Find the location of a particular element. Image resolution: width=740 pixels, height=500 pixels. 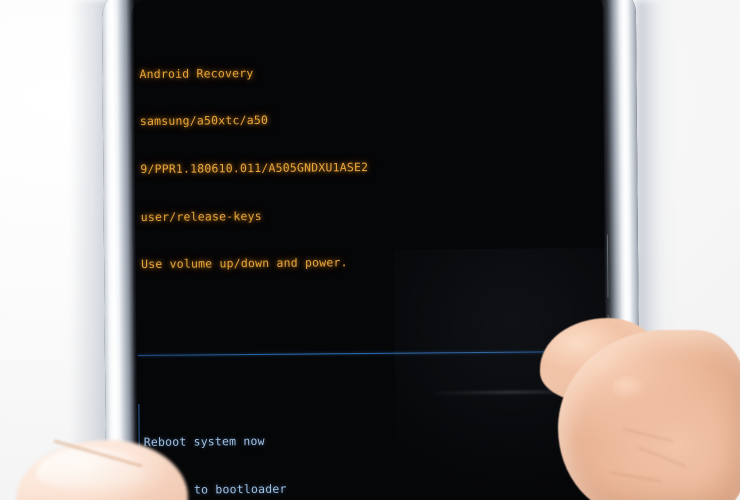

header-line-title: Android Recovery is located at coordinates (196, 73).